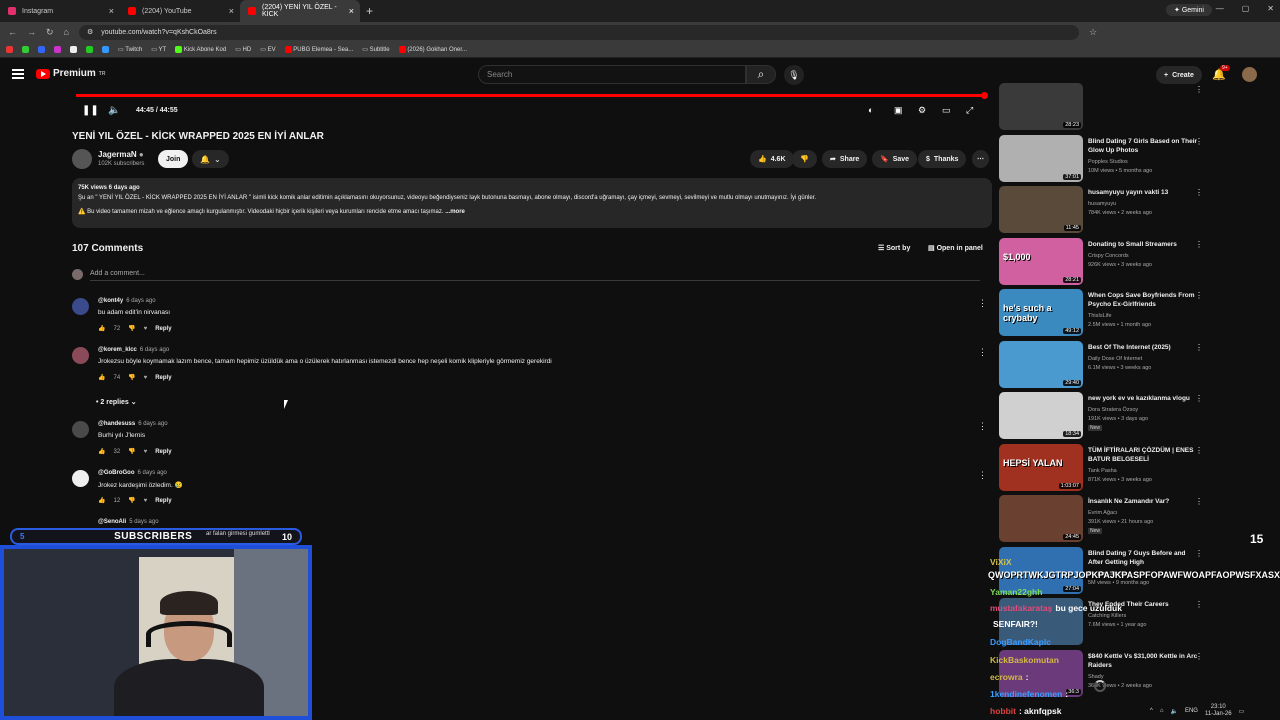 The width and height of the screenshot is (1280, 720). I want to click on video-thumbnail: 11:45, so click(1041, 209).